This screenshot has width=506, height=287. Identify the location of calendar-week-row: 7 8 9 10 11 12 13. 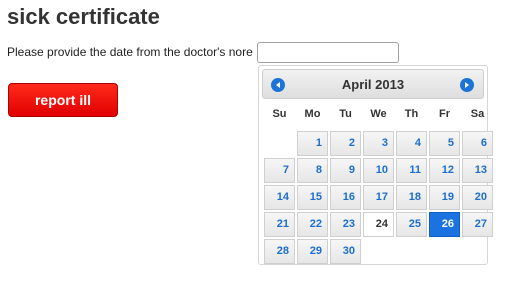
(378, 170).